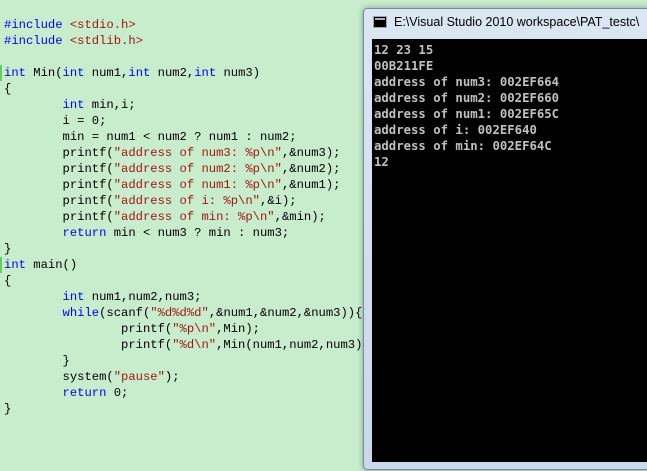  What do you see at coordinates (311, 169) in the screenshot?
I see `code-token: ,&num2);` at bounding box center [311, 169].